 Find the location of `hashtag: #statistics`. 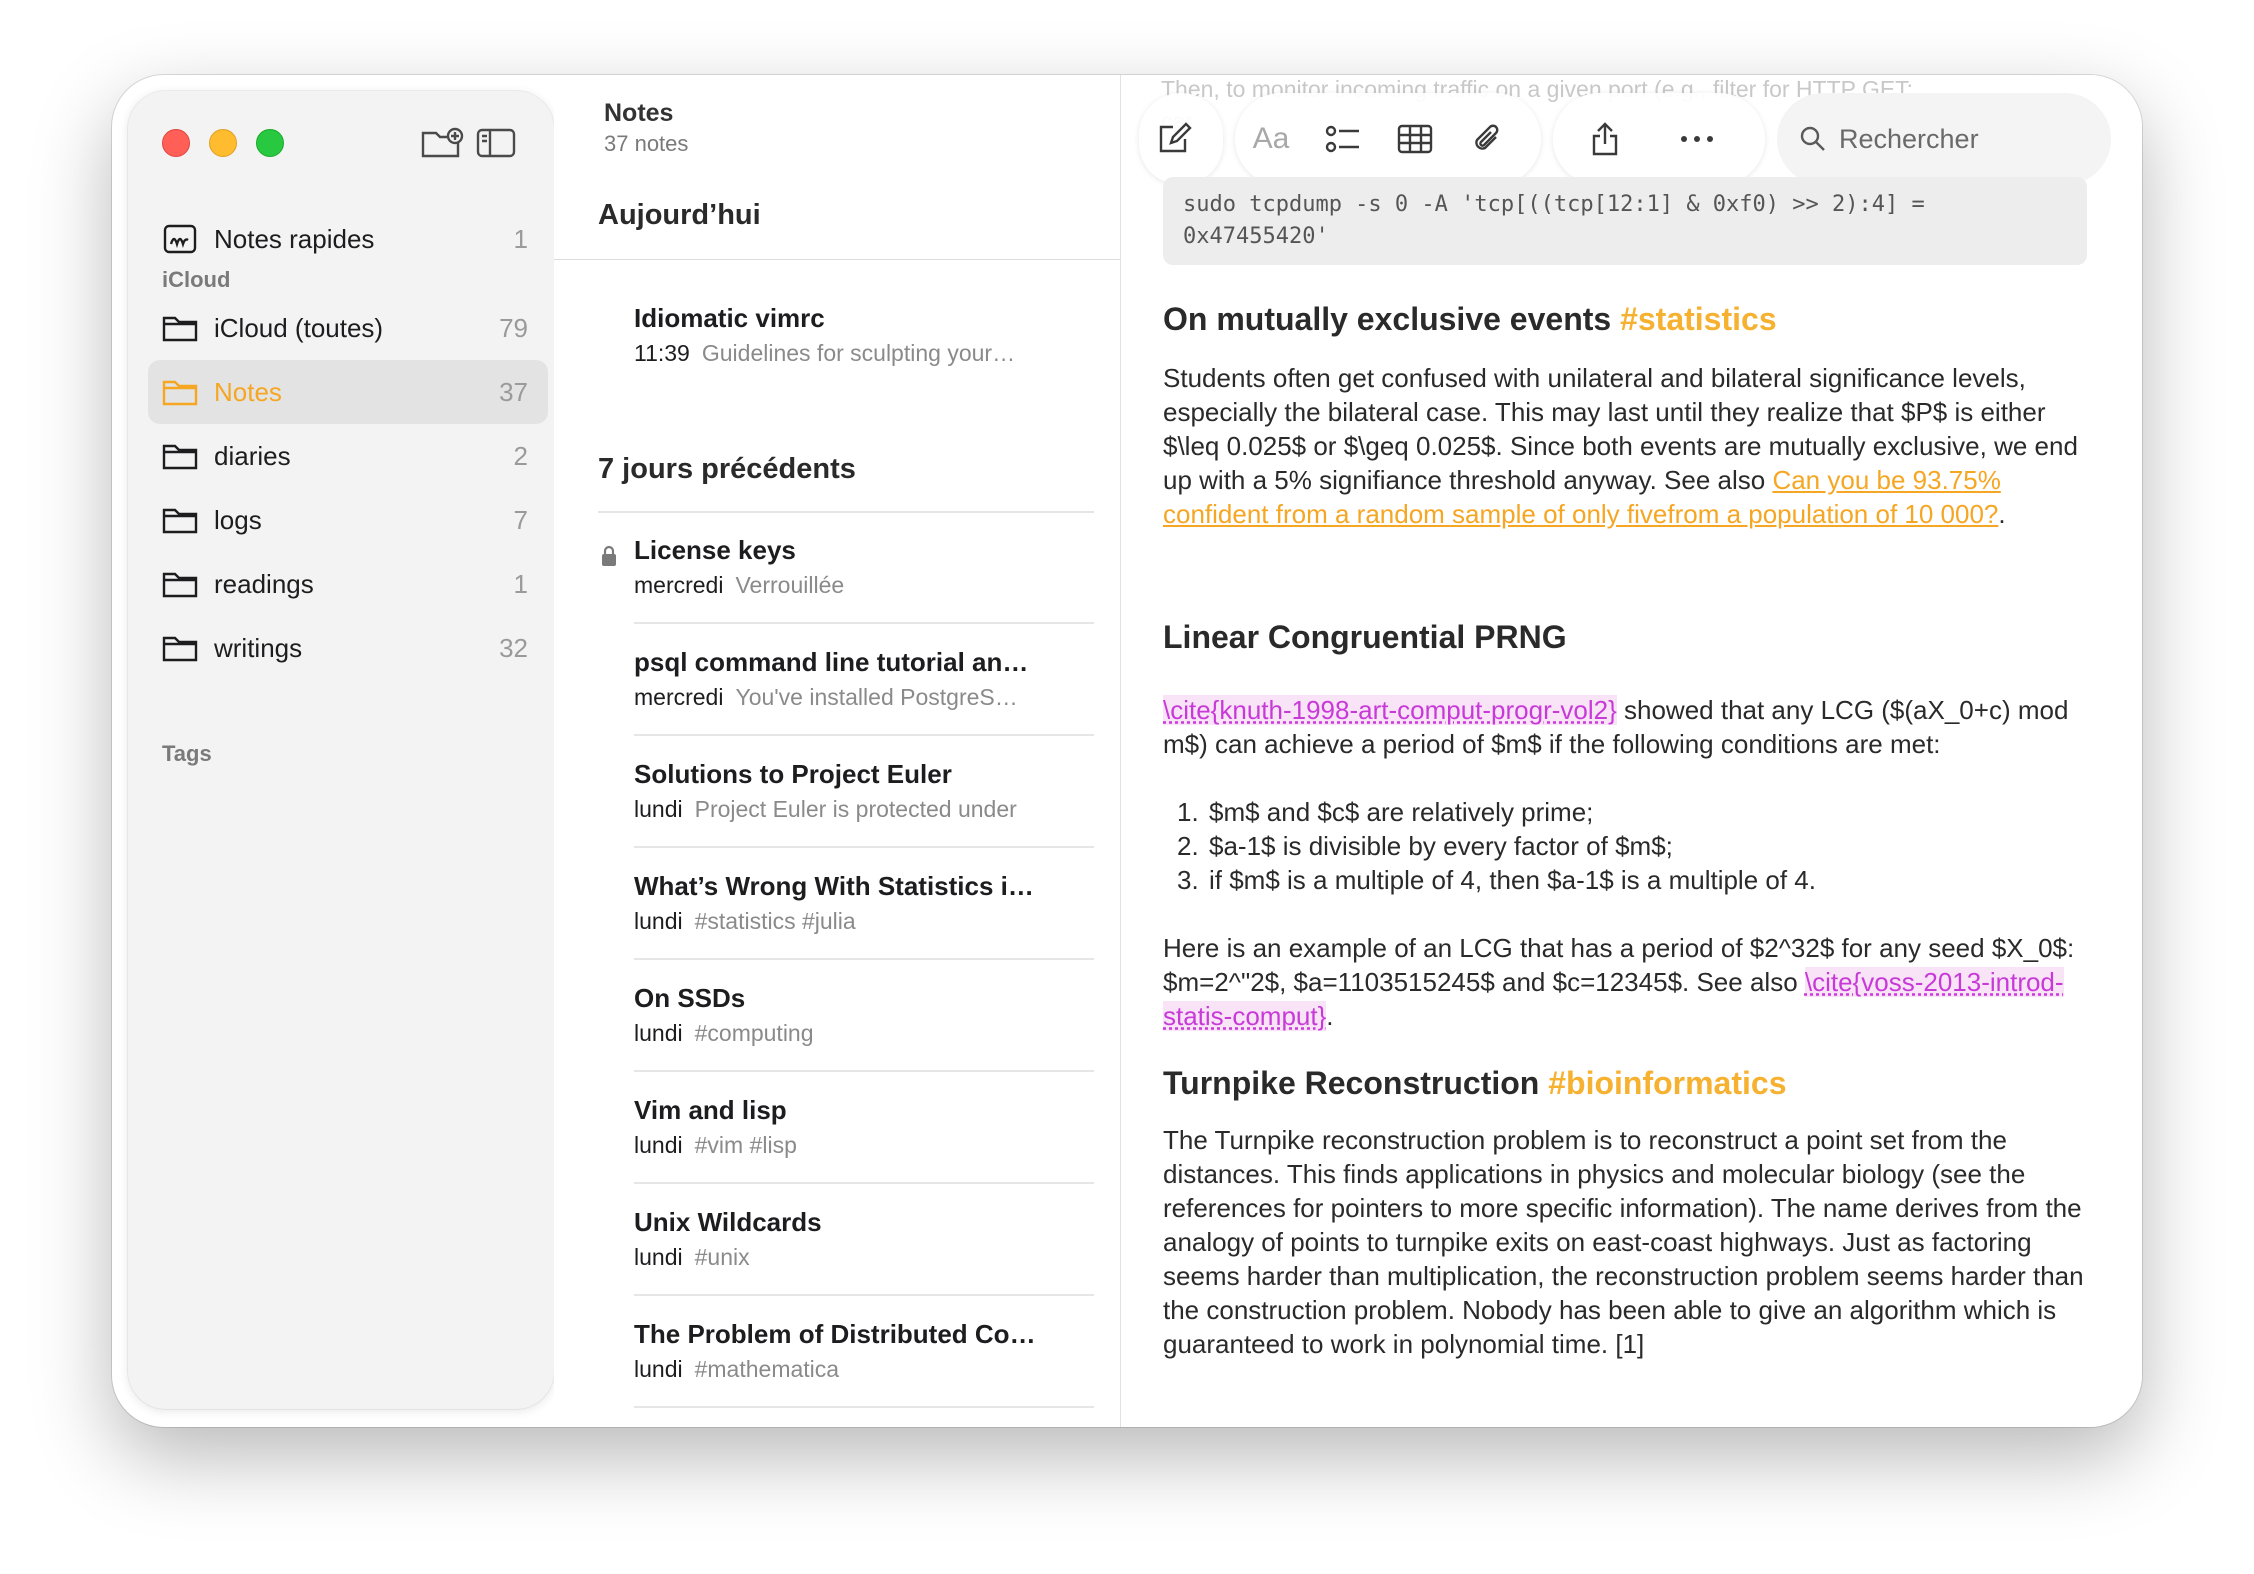

hashtag: #statistics is located at coordinates (1698, 319).